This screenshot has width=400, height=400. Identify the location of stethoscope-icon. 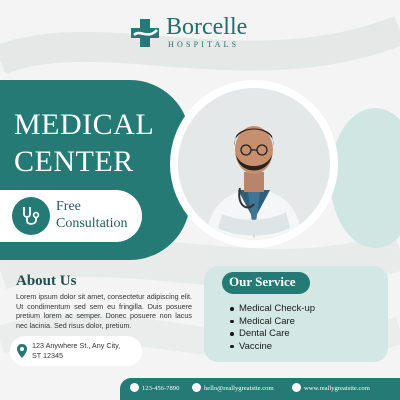
(31, 216).